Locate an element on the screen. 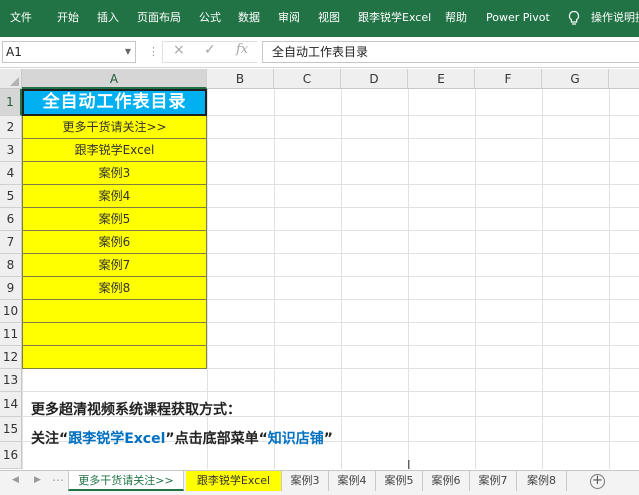 The width and height of the screenshot is (639, 495). column-header-e: E is located at coordinates (441, 79).